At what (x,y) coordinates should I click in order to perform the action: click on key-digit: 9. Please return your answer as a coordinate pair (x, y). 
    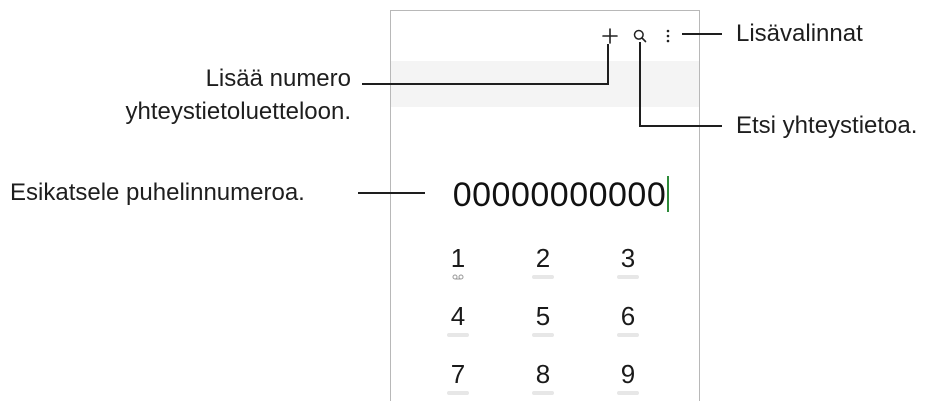
    Looking at the image, I should click on (628, 374).